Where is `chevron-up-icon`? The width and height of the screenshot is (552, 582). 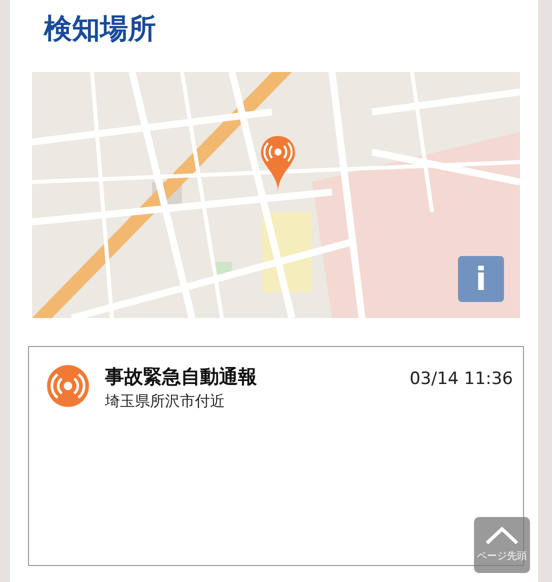
chevron-up-icon is located at coordinates (502, 536).